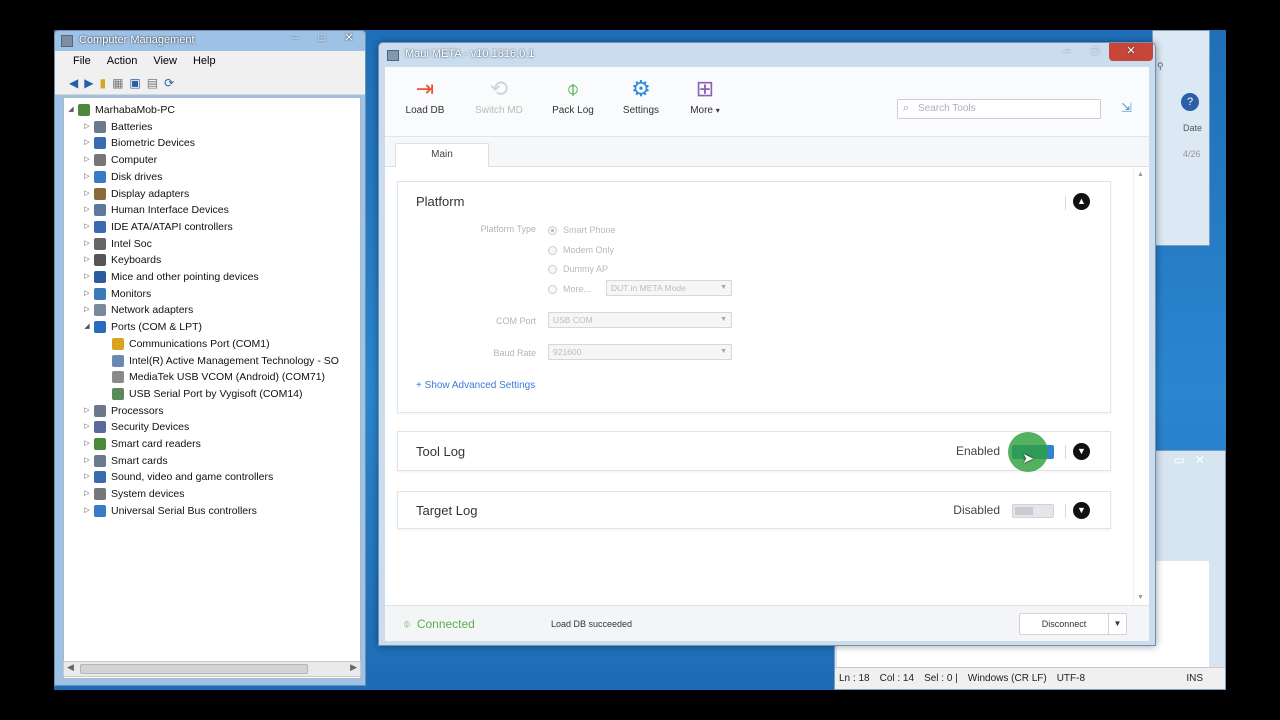 This screenshot has width=1280, height=720. I want to click on tree-item: ▷ Processors, so click(123, 411).